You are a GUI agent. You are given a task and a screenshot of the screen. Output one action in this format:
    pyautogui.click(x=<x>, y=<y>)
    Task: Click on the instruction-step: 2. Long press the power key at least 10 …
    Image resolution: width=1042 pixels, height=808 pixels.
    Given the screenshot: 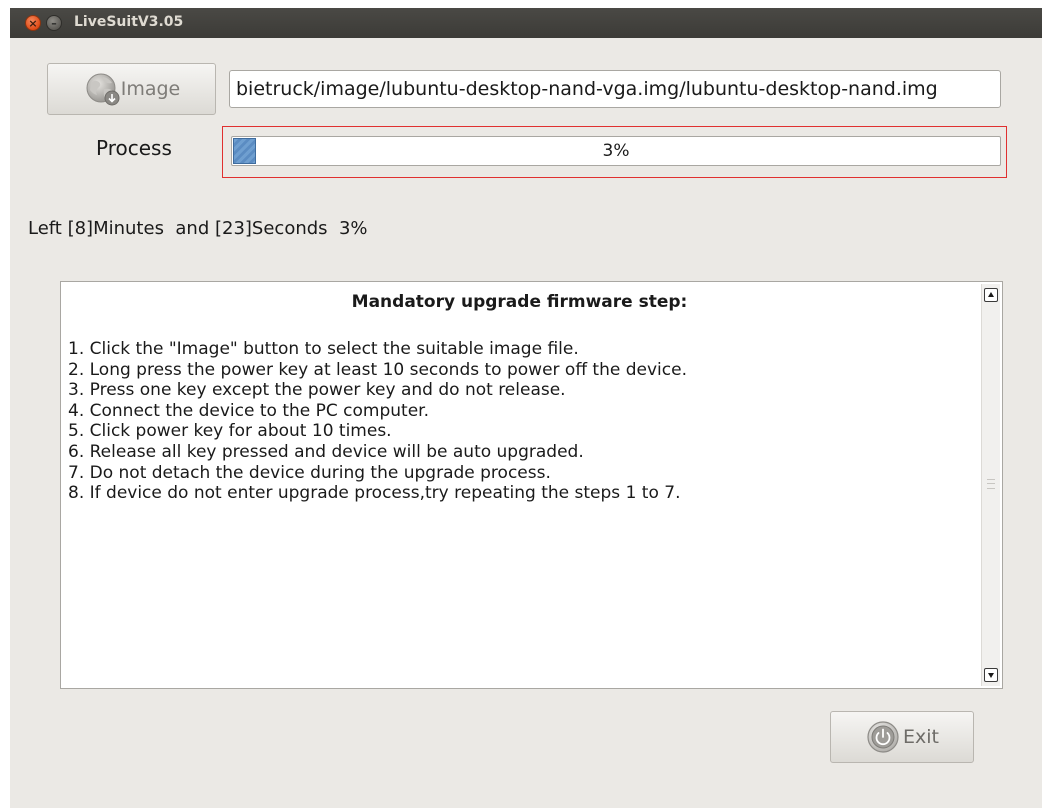 What is the action you would take?
    pyautogui.click(x=377, y=369)
    